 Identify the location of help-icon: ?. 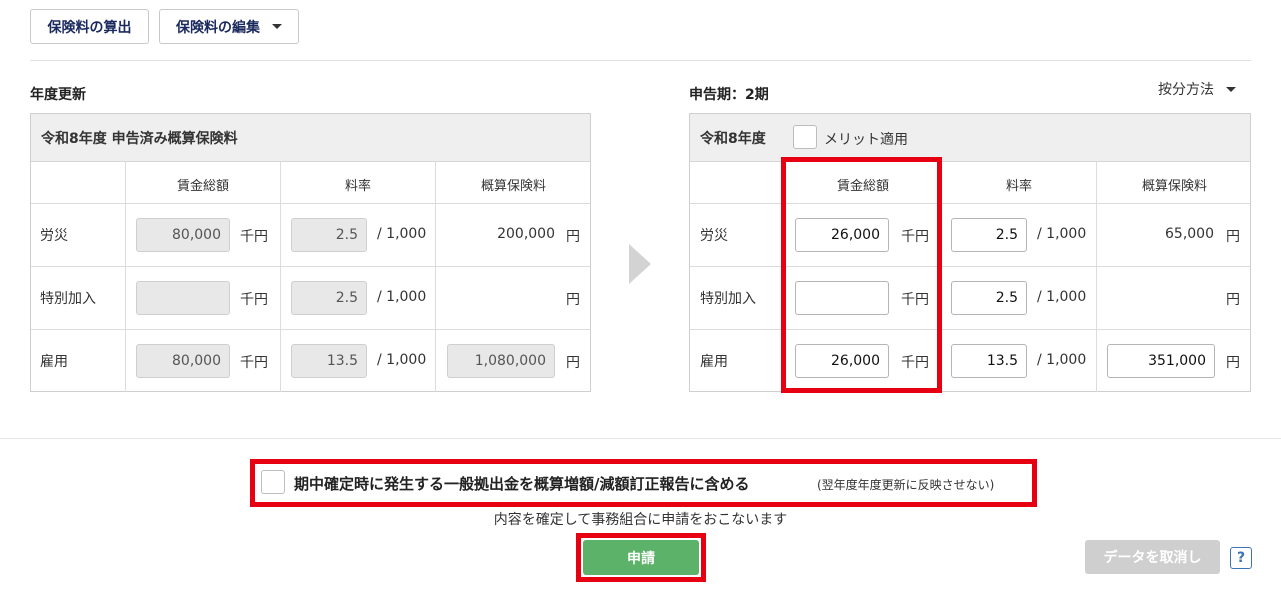
(1241, 558).